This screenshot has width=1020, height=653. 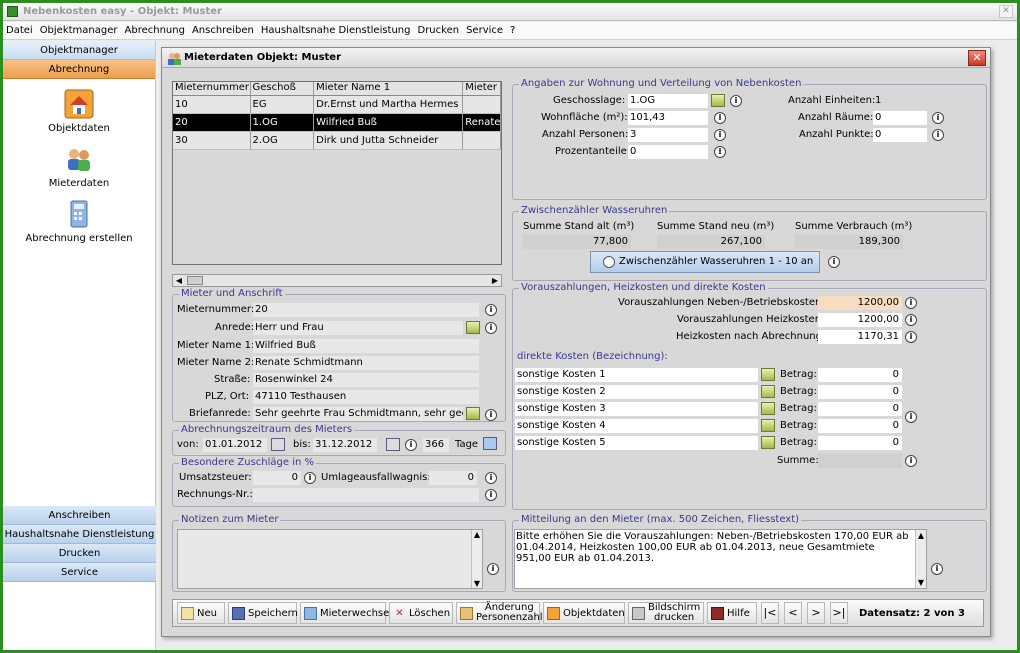 I want to click on mieterwechsel-button: Mieterwechsel, so click(x=346, y=613).